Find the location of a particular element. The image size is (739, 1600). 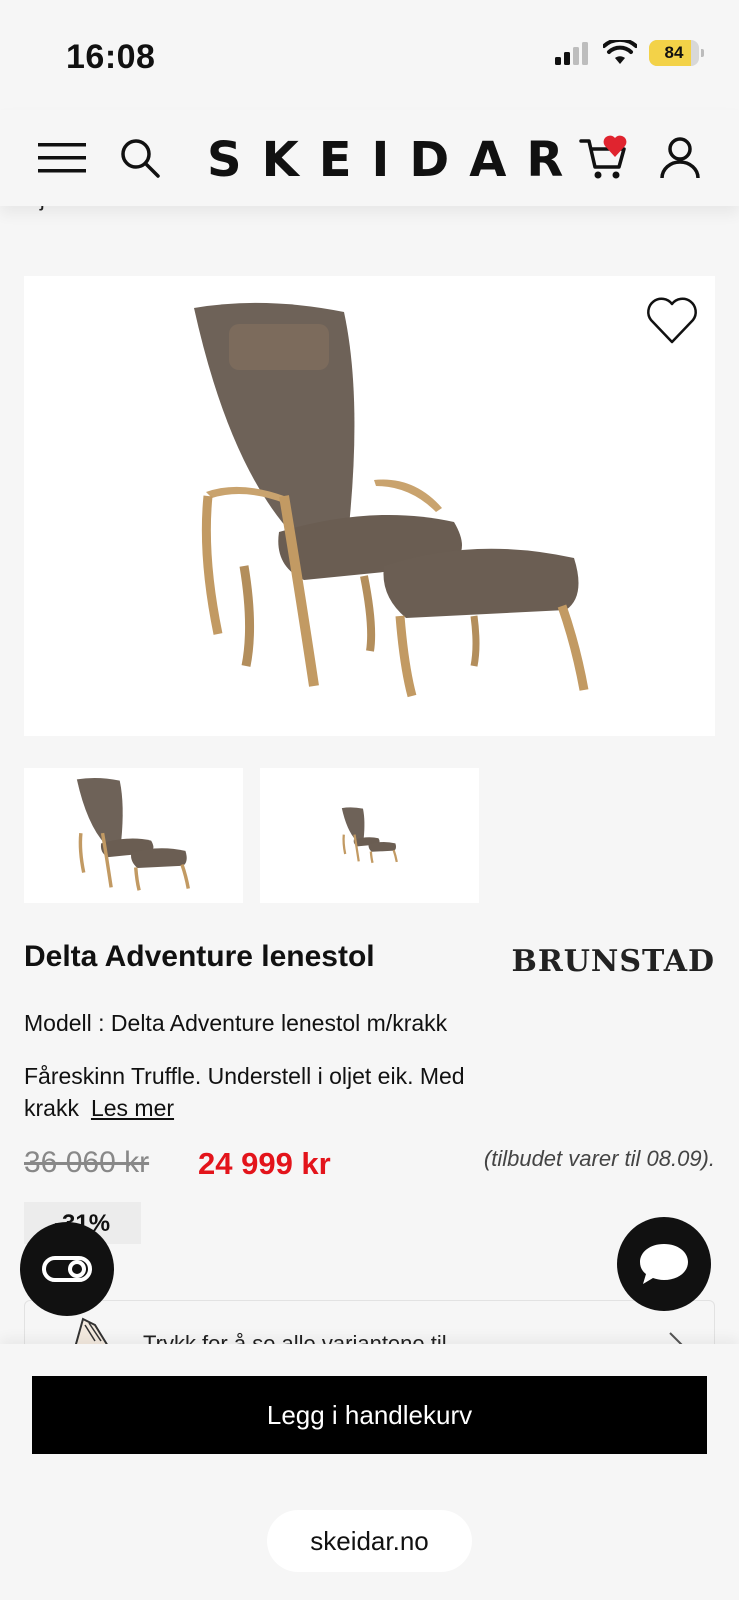

glasses-toggle-icon is located at coordinates (67, 1269).